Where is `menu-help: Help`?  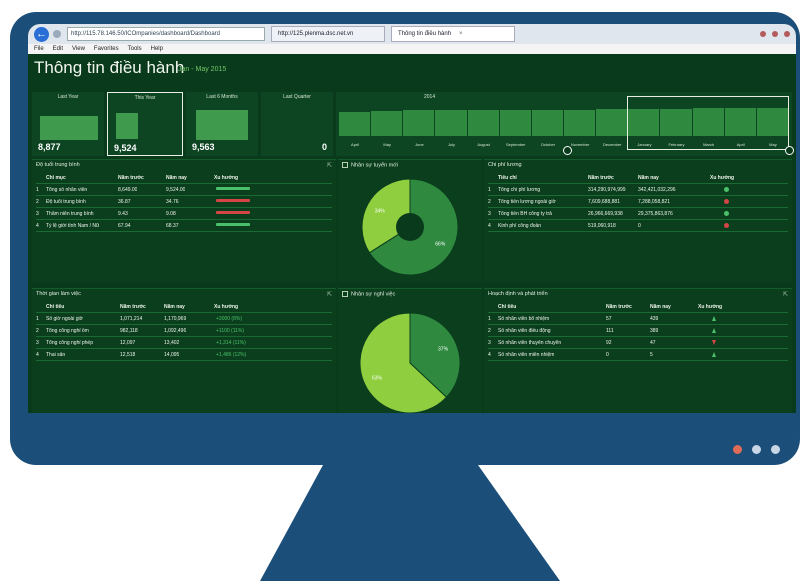
menu-help: Help is located at coordinates (157, 49).